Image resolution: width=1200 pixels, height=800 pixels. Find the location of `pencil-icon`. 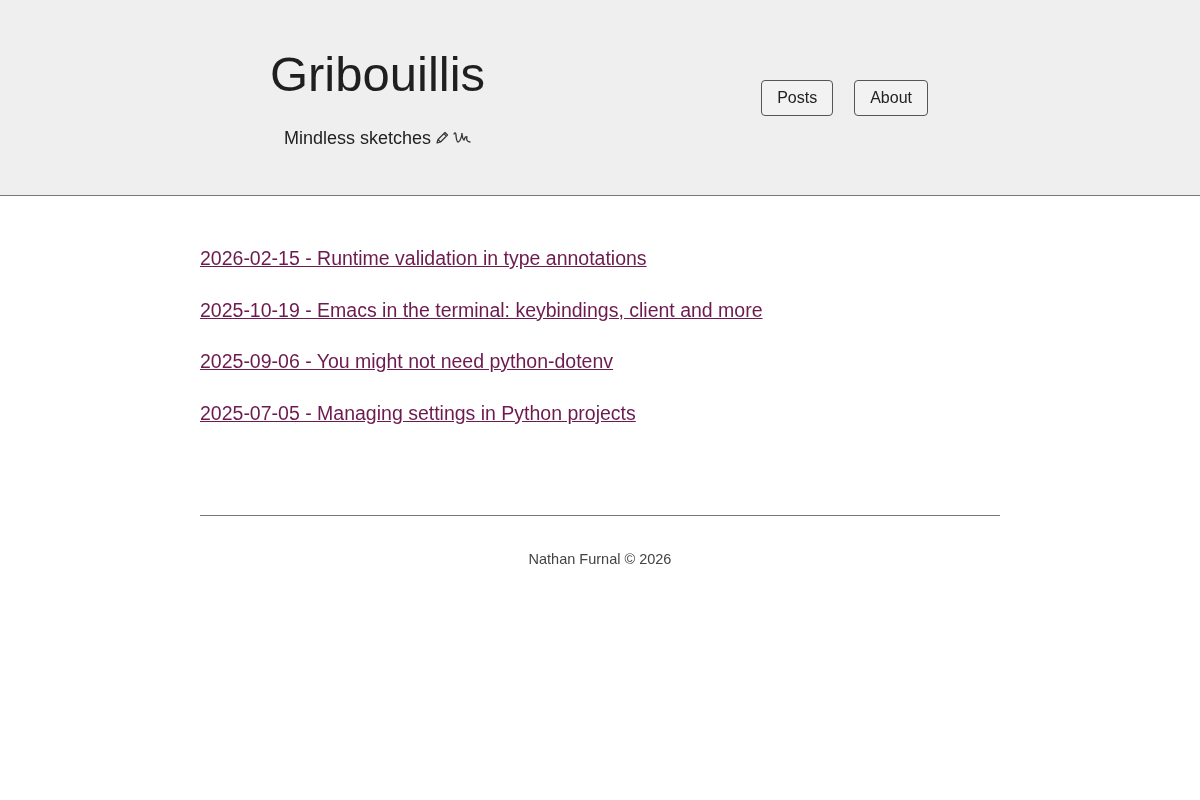

pencil-icon is located at coordinates (442, 137).